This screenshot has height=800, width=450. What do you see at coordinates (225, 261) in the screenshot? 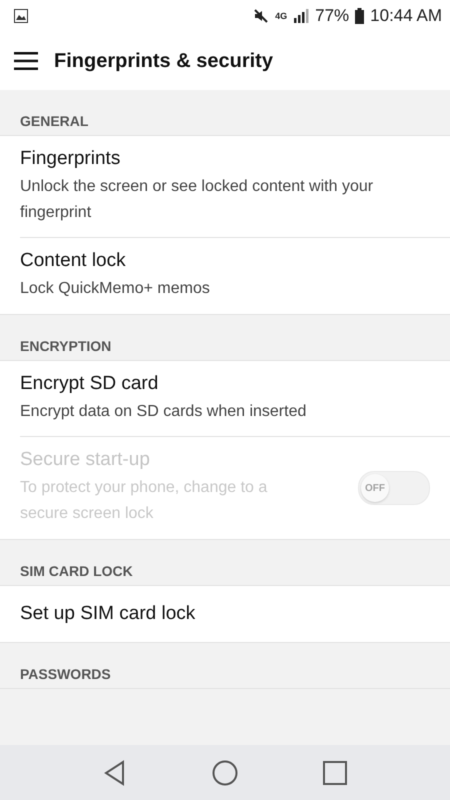
I see `item-title: Content lock` at bounding box center [225, 261].